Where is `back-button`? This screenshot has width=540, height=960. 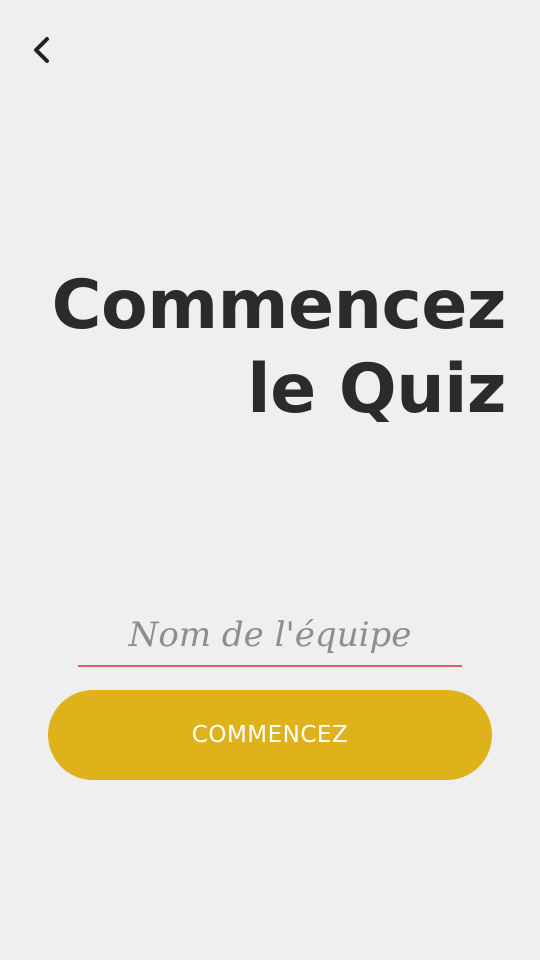
back-button is located at coordinates (42, 50).